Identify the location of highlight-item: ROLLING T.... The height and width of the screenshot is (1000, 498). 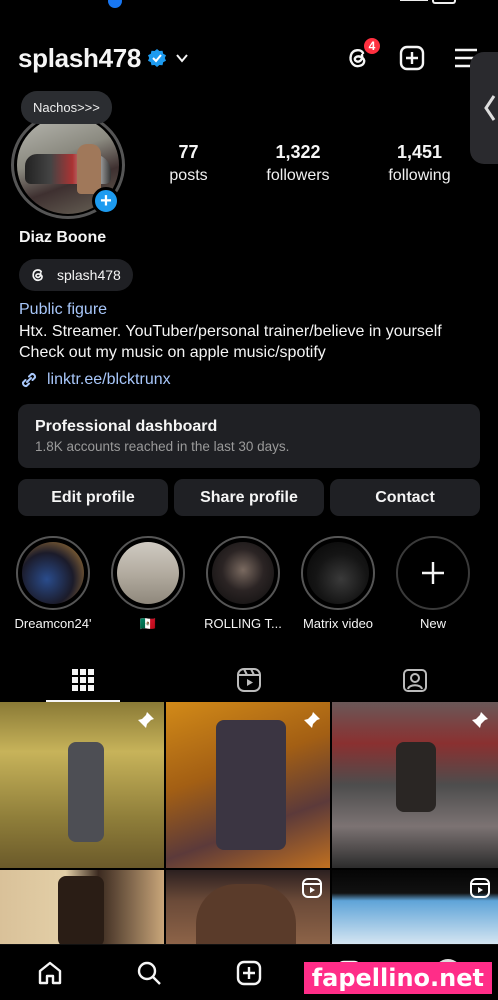
(243, 583).